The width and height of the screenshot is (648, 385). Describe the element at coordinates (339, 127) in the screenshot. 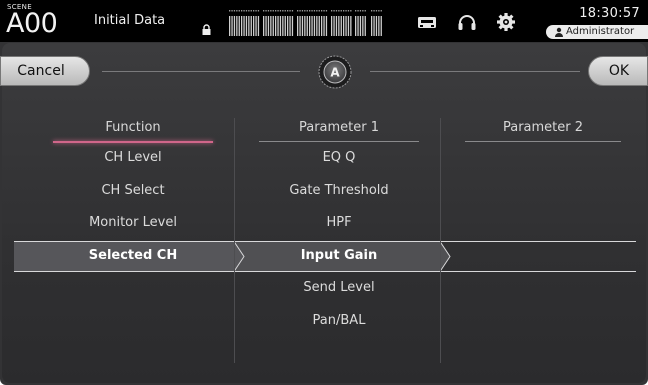

I see `parameter1-header: Parameter 1` at that location.